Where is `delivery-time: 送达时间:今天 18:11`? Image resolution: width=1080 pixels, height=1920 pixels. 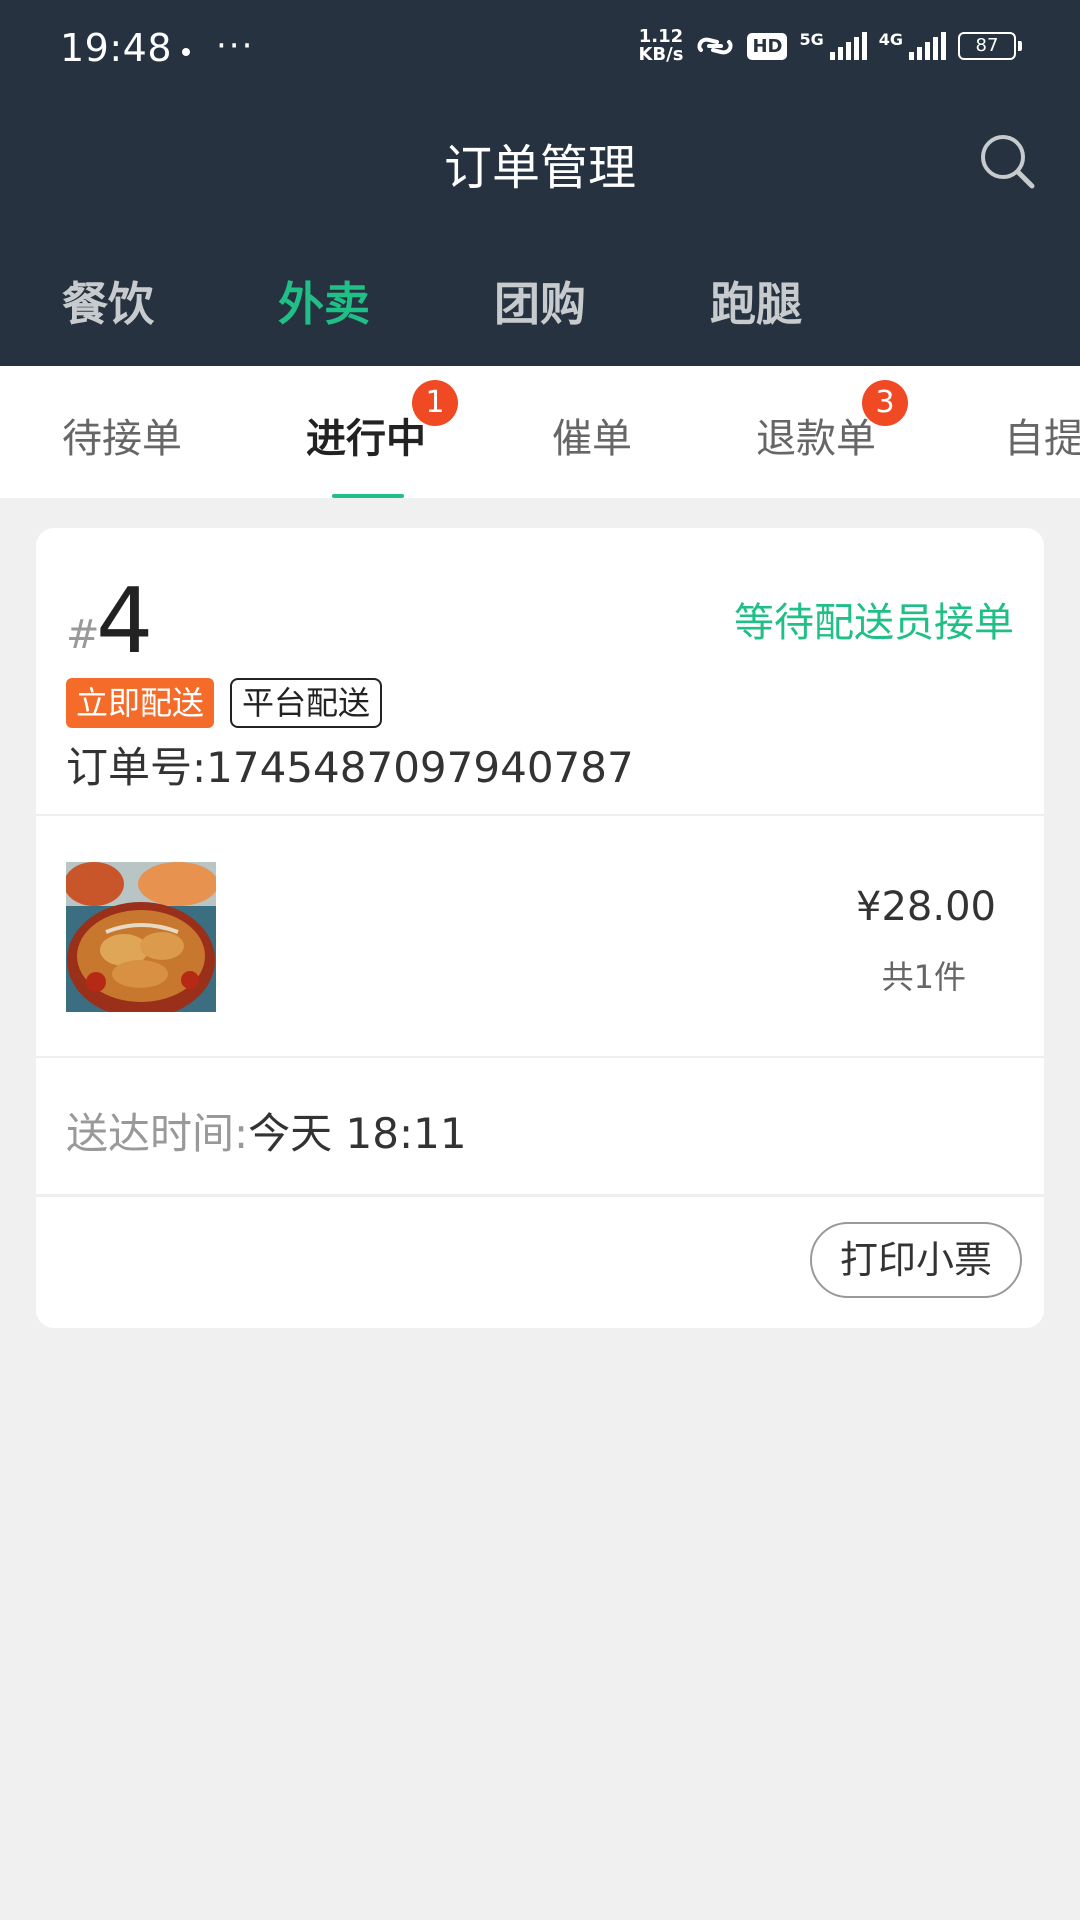 delivery-time: 送达时间:今天 18:11 is located at coordinates (266, 1130).